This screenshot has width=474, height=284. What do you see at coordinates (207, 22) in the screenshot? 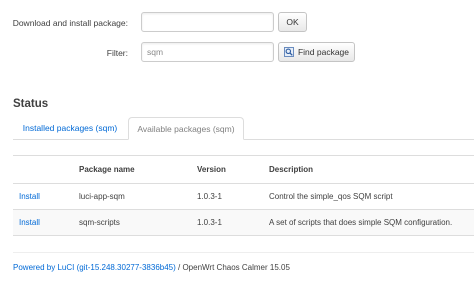
I see `download-input` at bounding box center [207, 22].